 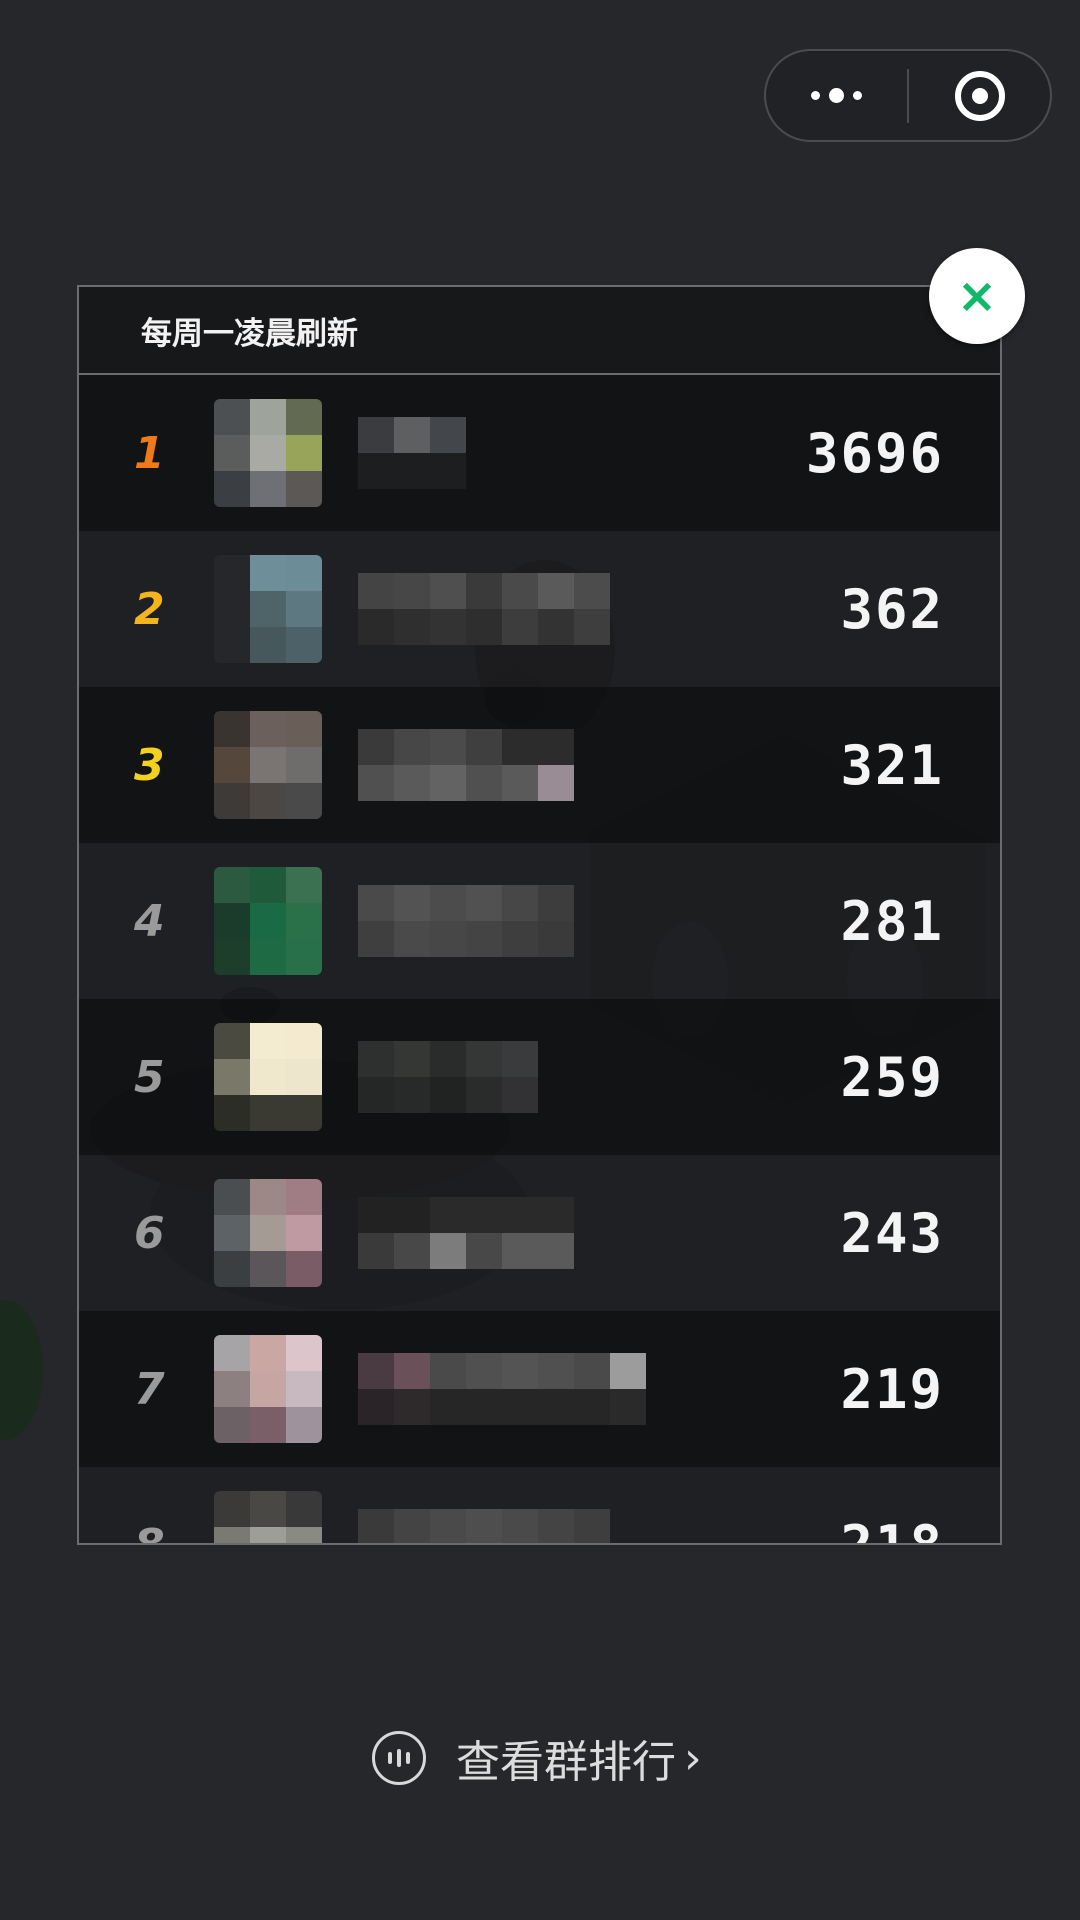 I want to click on rank-number: 6, so click(x=149, y=1233).